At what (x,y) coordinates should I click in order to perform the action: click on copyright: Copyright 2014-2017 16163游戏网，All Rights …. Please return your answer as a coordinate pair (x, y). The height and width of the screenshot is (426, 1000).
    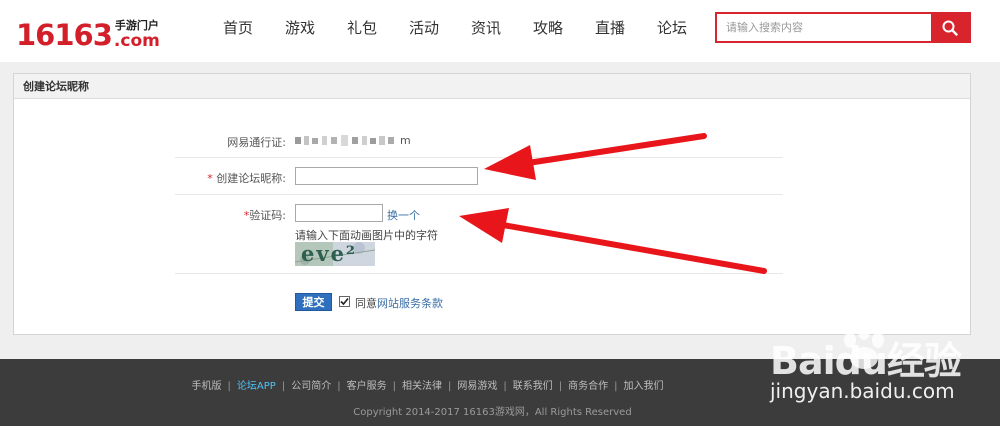
    Looking at the image, I should click on (492, 412).